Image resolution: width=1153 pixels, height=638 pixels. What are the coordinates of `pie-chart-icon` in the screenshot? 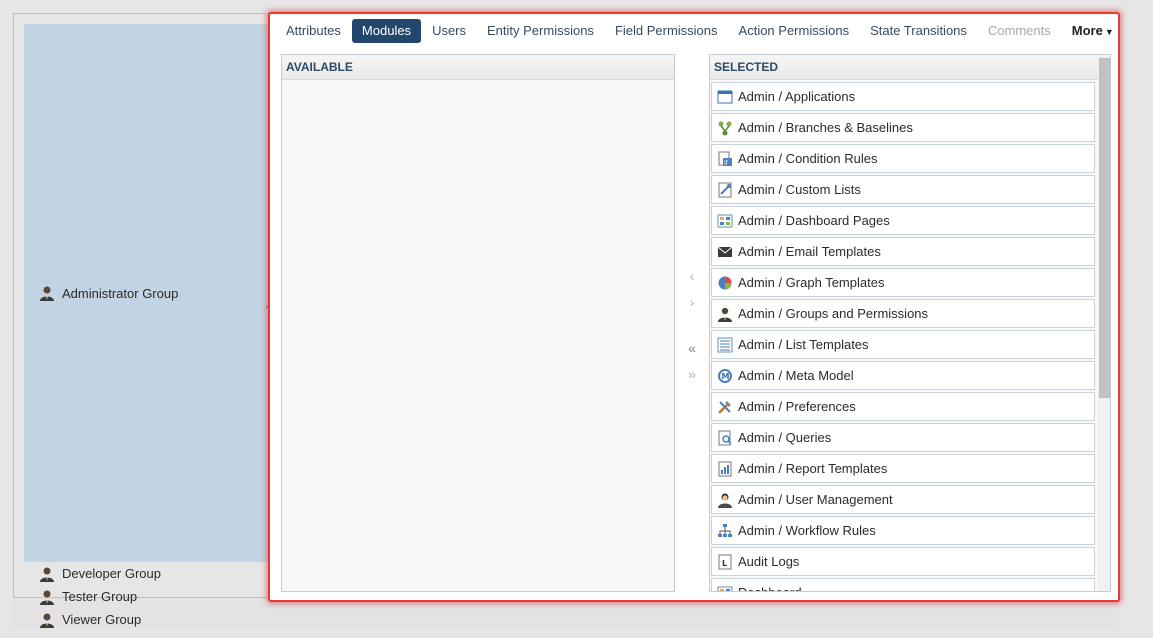 It's located at (725, 282).